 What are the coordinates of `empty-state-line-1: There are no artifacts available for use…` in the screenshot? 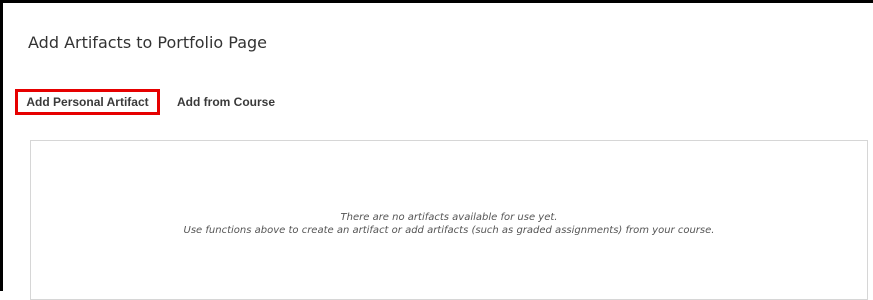 It's located at (449, 217).